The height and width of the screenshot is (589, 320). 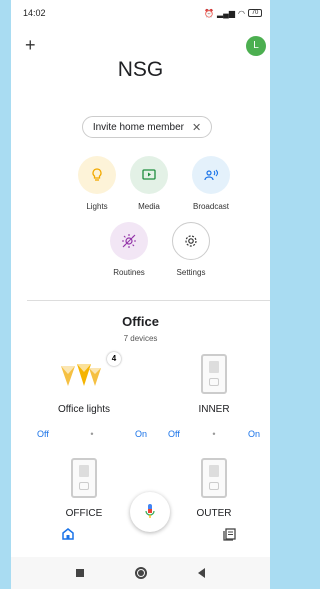 What do you see at coordinates (174, 434) in the screenshot?
I see `inner-off-button: Off` at bounding box center [174, 434].